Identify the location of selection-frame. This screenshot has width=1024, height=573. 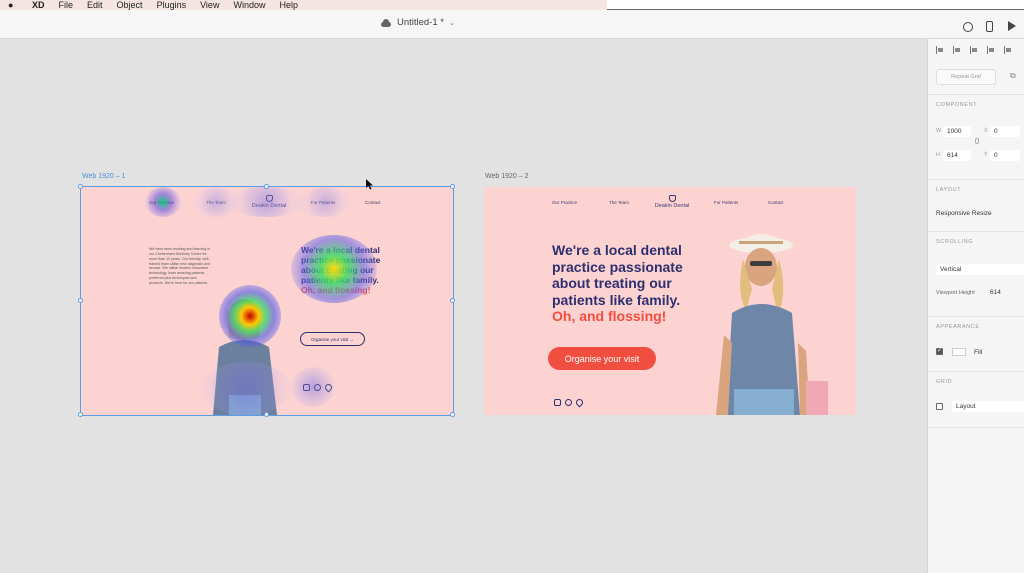
(266, 300).